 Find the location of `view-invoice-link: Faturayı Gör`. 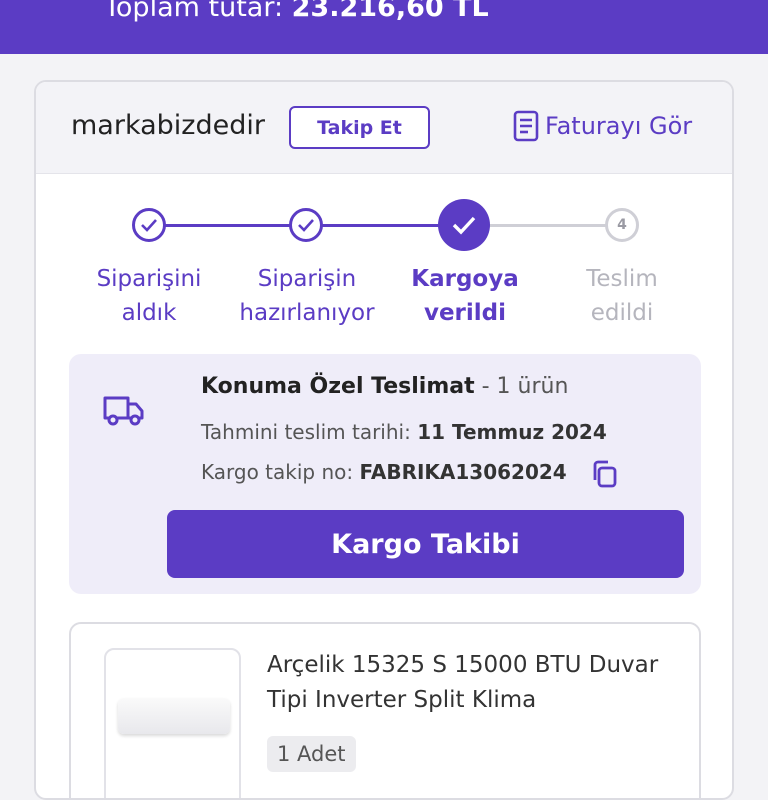

view-invoice-link: Faturayı Gör is located at coordinates (602, 126).